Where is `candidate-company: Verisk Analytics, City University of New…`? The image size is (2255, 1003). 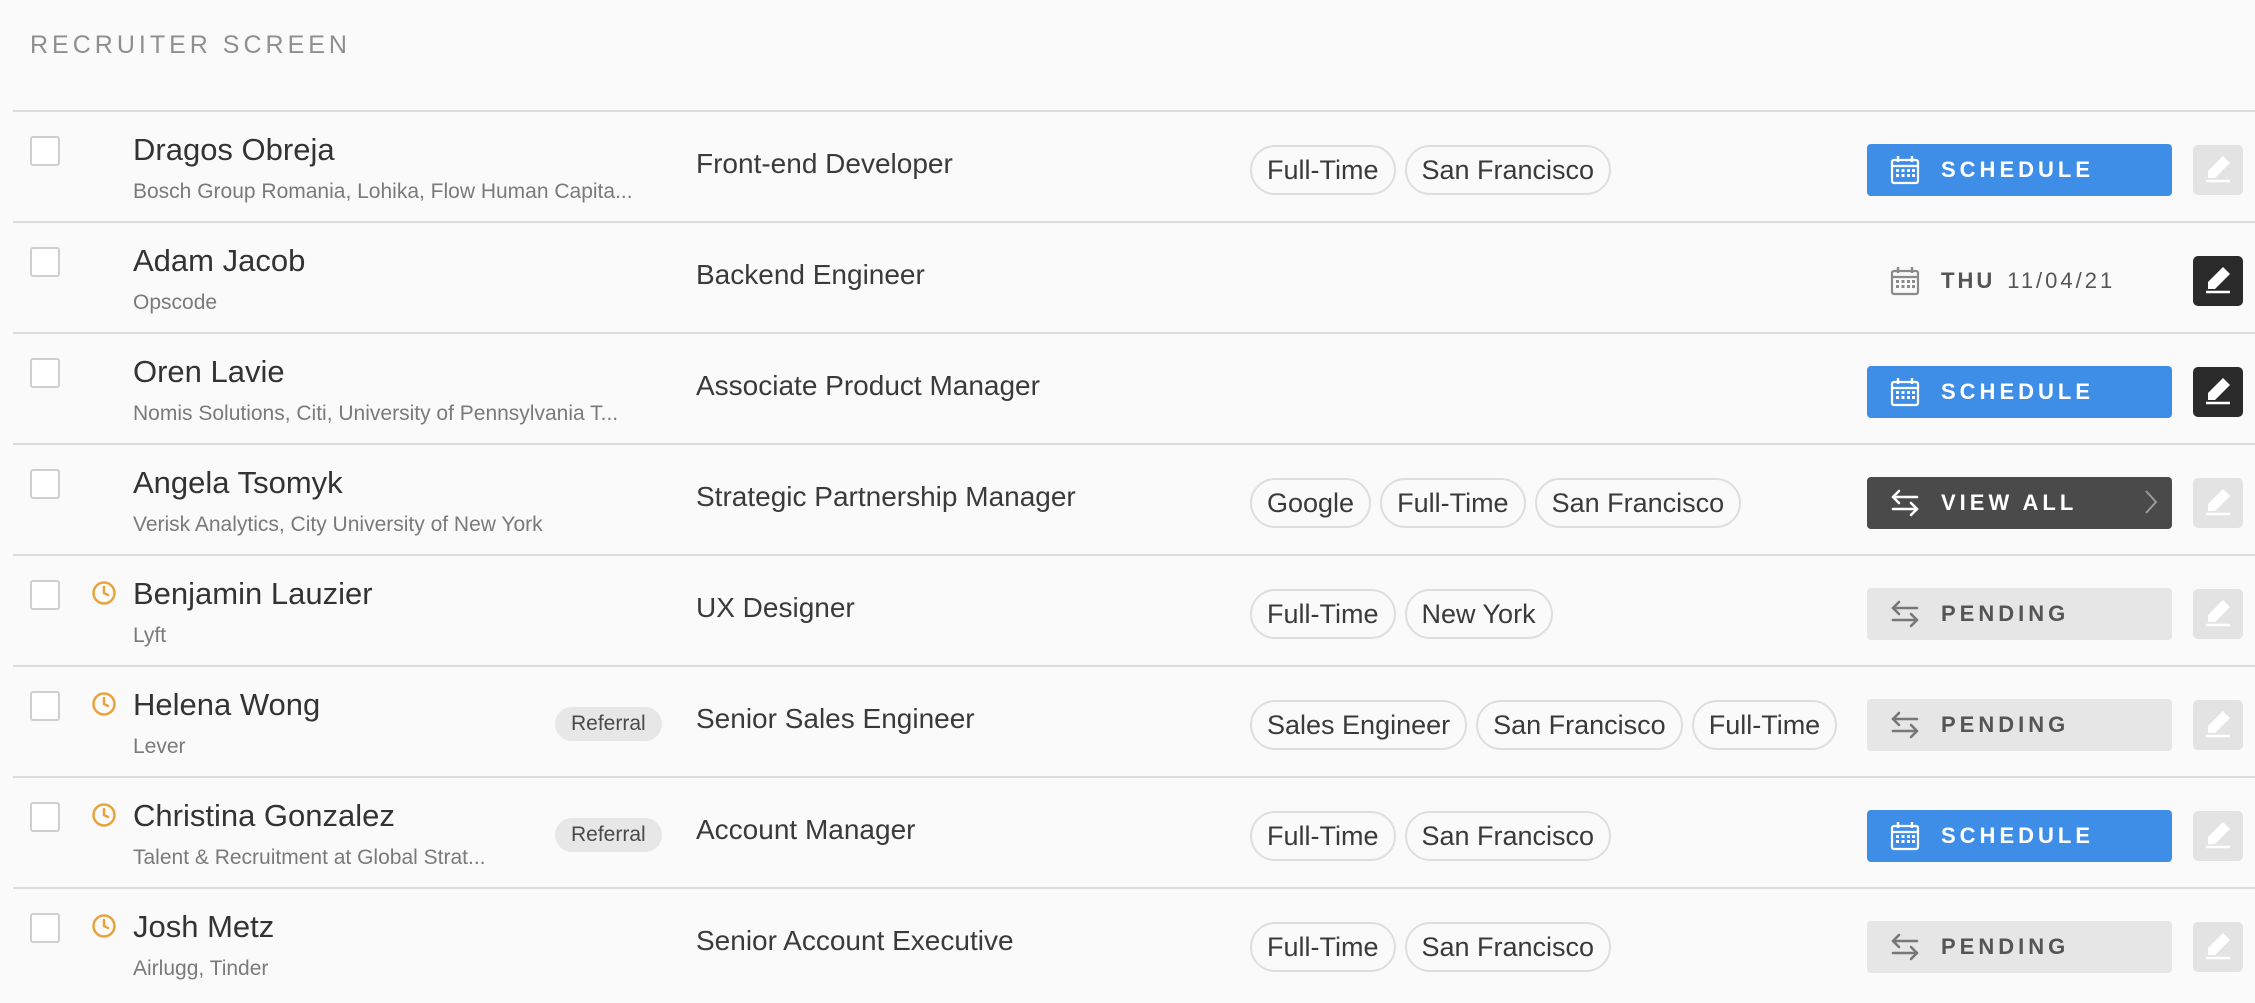
candidate-company: Verisk Analytics, City University of New… is located at coordinates (338, 524).